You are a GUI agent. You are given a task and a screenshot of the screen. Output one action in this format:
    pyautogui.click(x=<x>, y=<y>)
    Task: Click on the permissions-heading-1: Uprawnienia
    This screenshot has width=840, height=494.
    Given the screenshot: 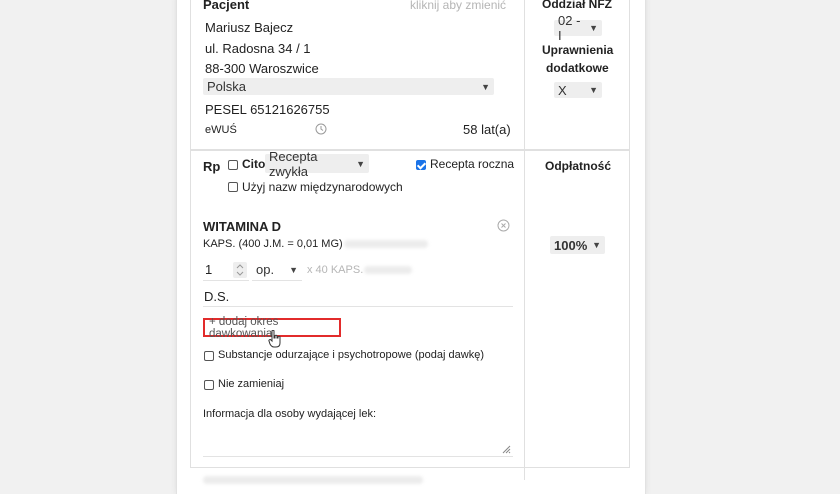 What is the action you would take?
    pyautogui.click(x=578, y=50)
    